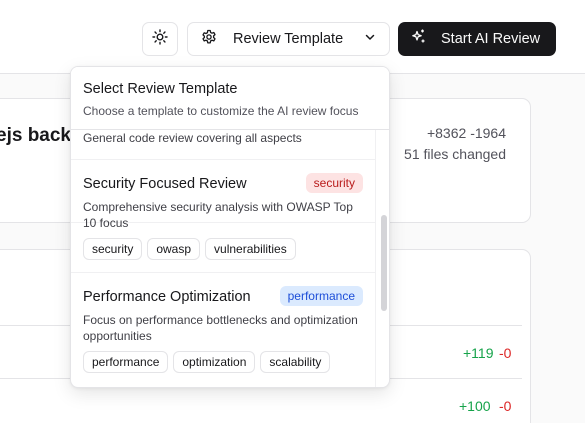 This screenshot has height=423, width=585. What do you see at coordinates (174, 249) in the screenshot?
I see `tag: owasp` at bounding box center [174, 249].